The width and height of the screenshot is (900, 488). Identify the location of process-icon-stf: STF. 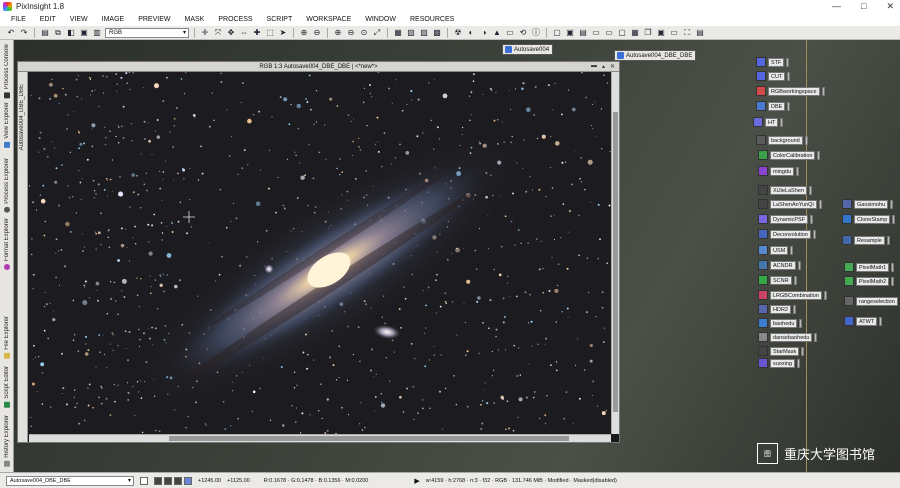
(773, 62).